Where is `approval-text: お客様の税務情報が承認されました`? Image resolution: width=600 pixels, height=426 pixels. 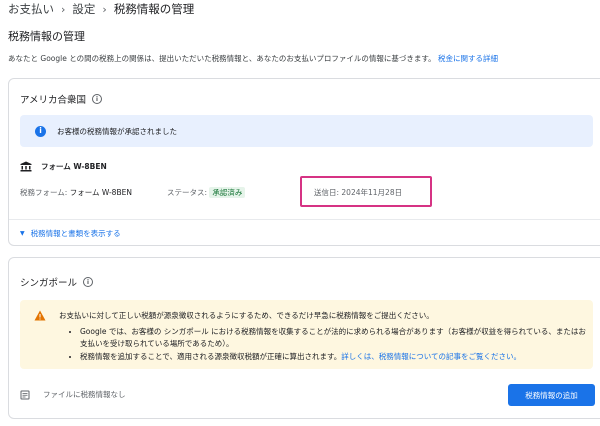 approval-text: お客様の税務情報が承認されました is located at coordinates (117, 131).